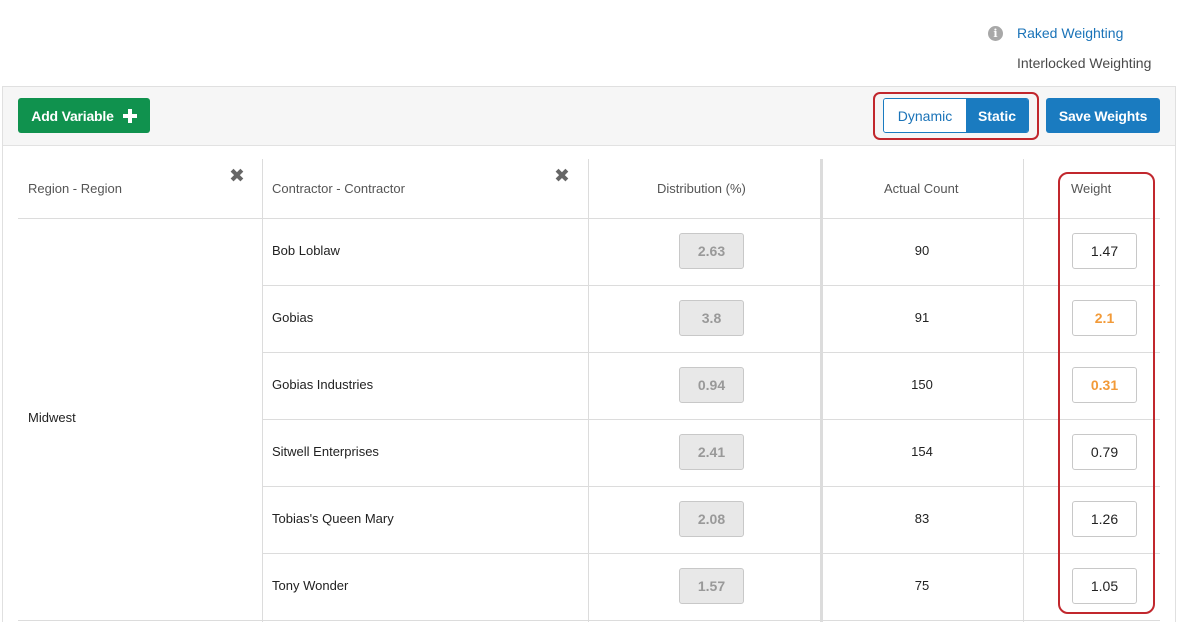  I want to click on region-value: Midwest, so click(52, 417).